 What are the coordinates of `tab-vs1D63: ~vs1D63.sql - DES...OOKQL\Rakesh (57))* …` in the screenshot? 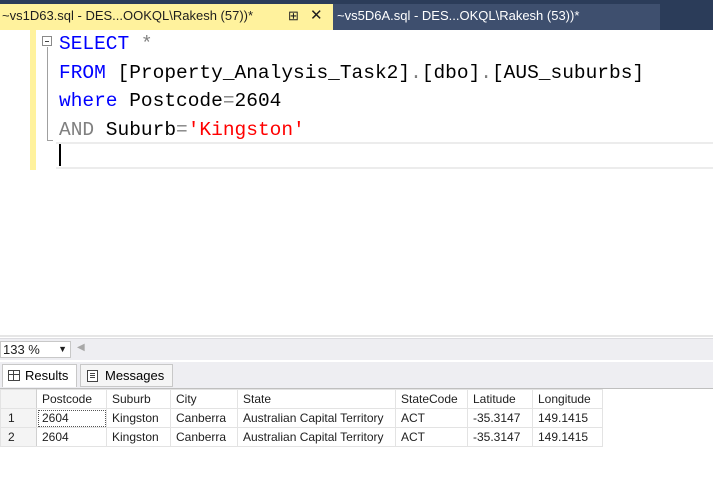 It's located at (166, 17).